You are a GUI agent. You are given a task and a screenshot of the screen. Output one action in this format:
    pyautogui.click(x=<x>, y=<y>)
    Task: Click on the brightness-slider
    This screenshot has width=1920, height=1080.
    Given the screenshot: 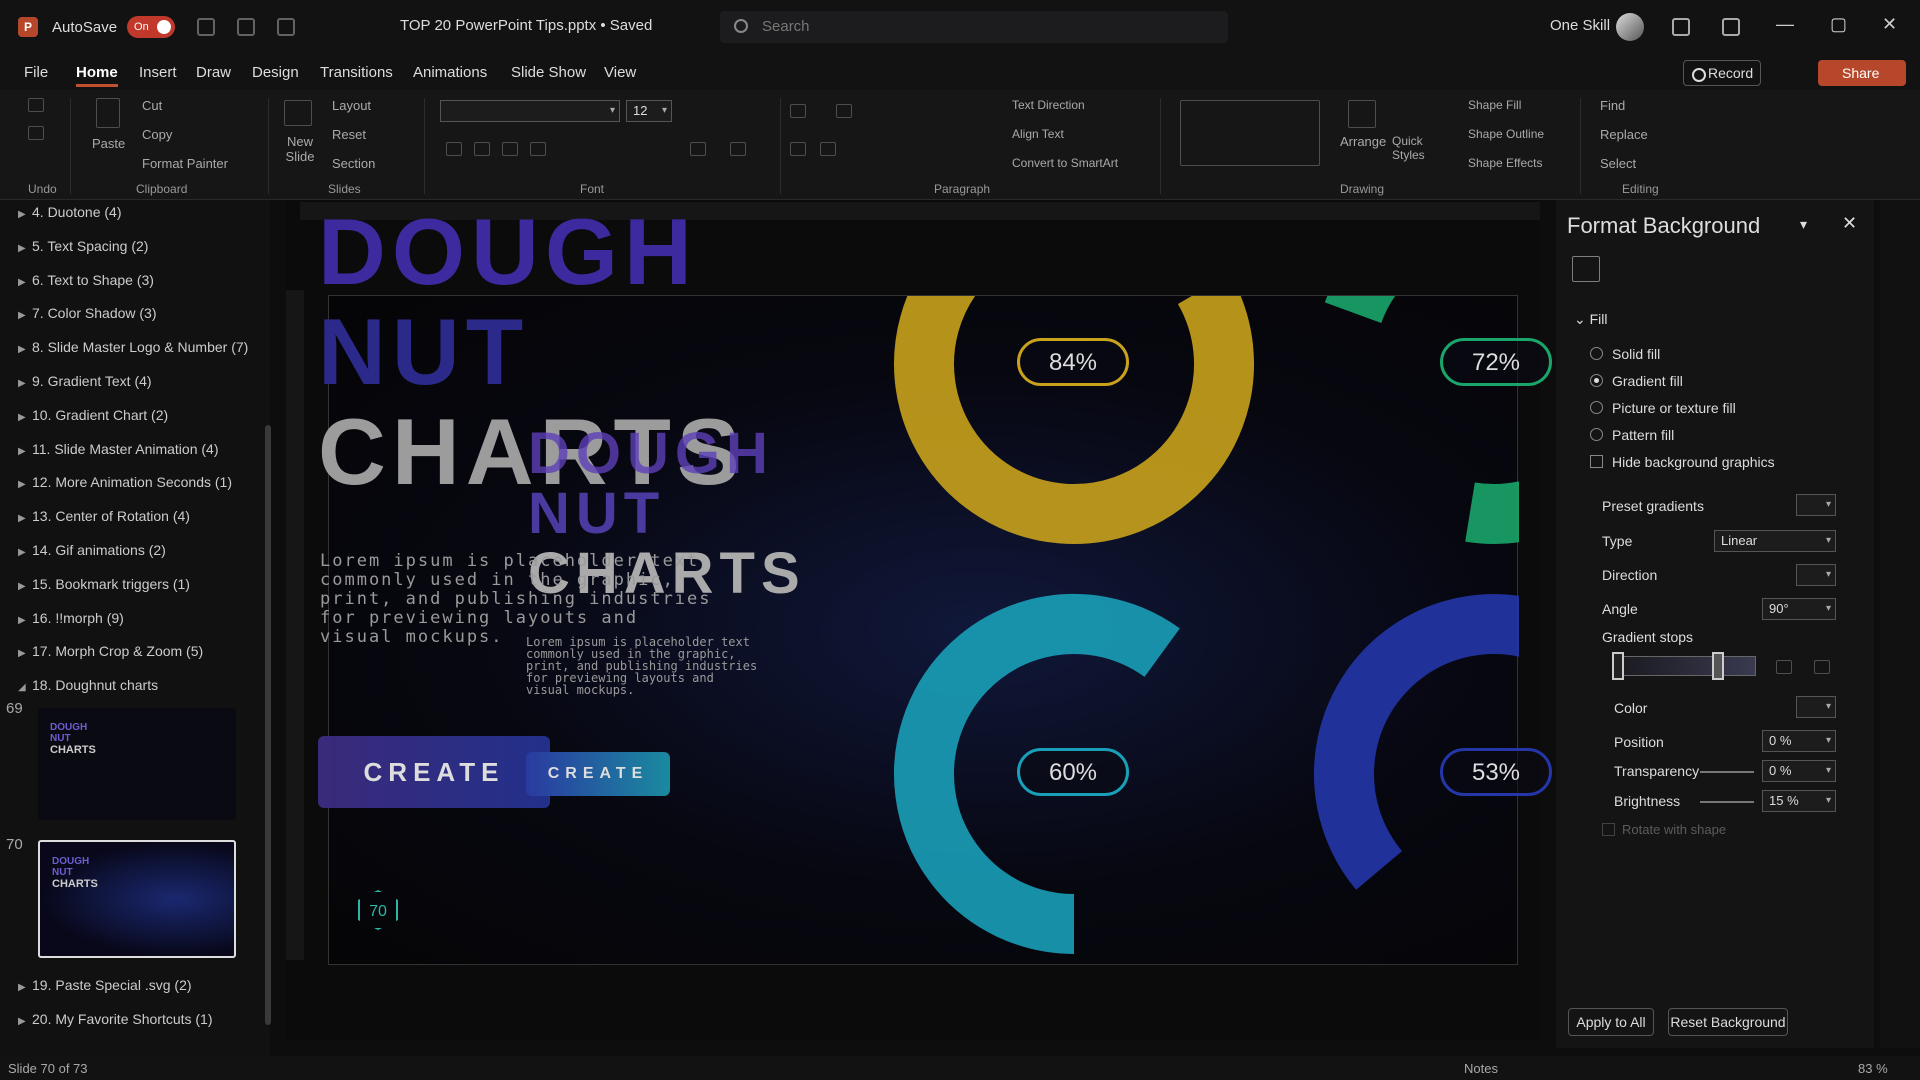 What is the action you would take?
    pyautogui.click(x=1727, y=802)
    